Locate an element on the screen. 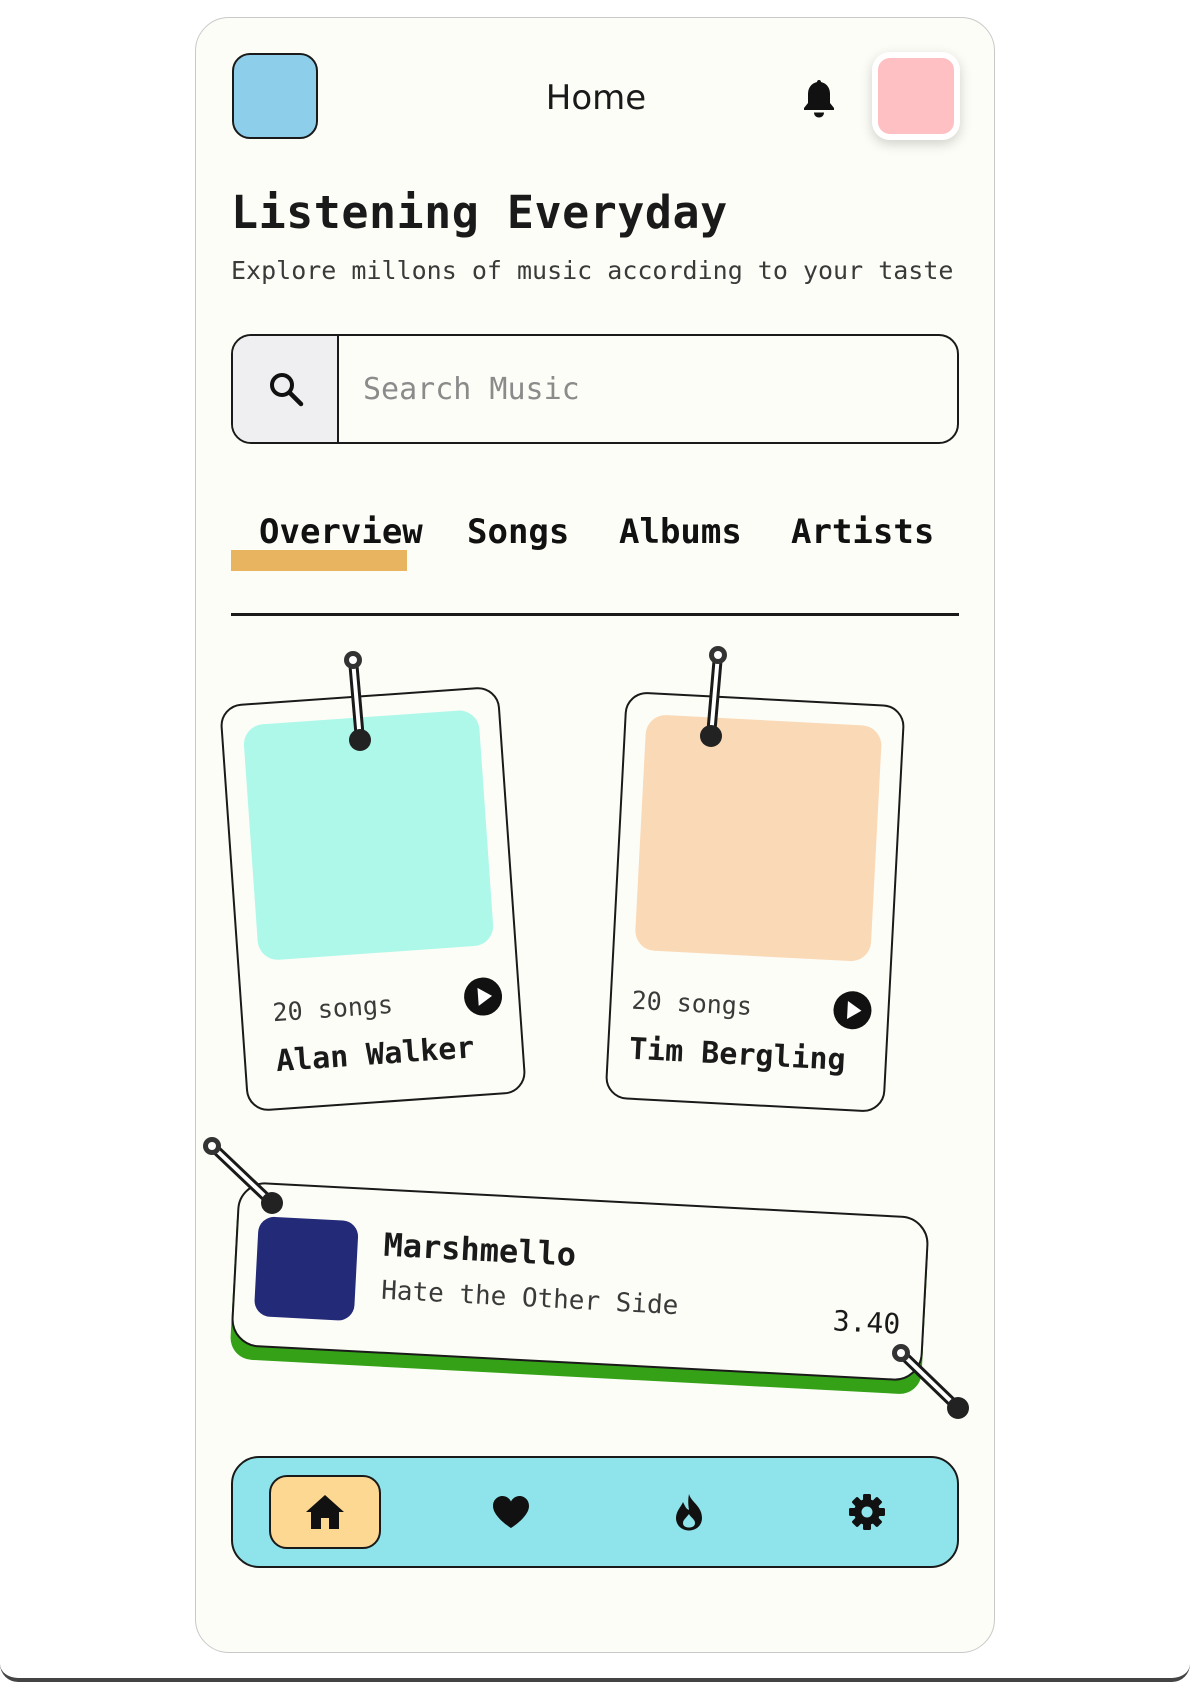 The height and width of the screenshot is (1682, 1190). nav-favorites is located at coordinates (511, 1512).